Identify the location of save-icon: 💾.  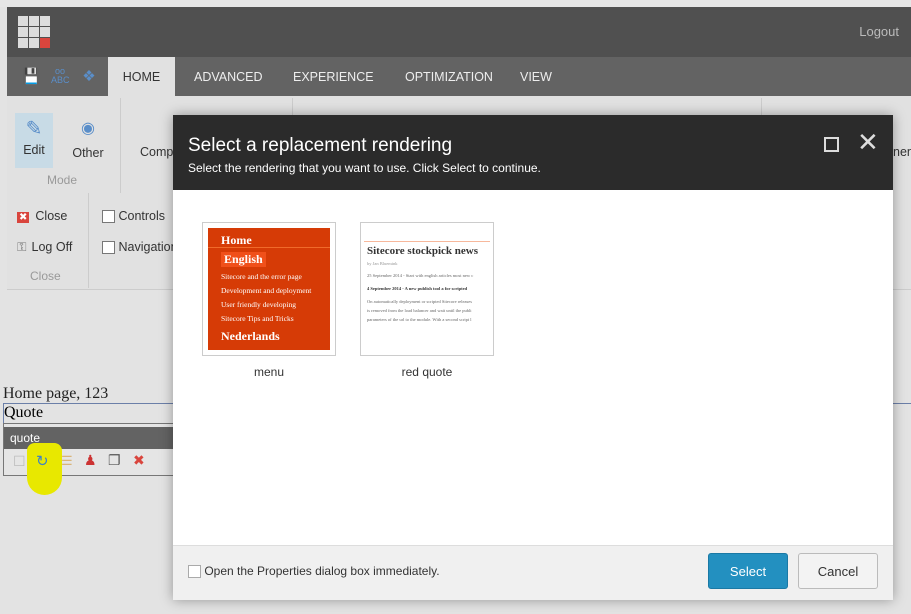
(31, 76).